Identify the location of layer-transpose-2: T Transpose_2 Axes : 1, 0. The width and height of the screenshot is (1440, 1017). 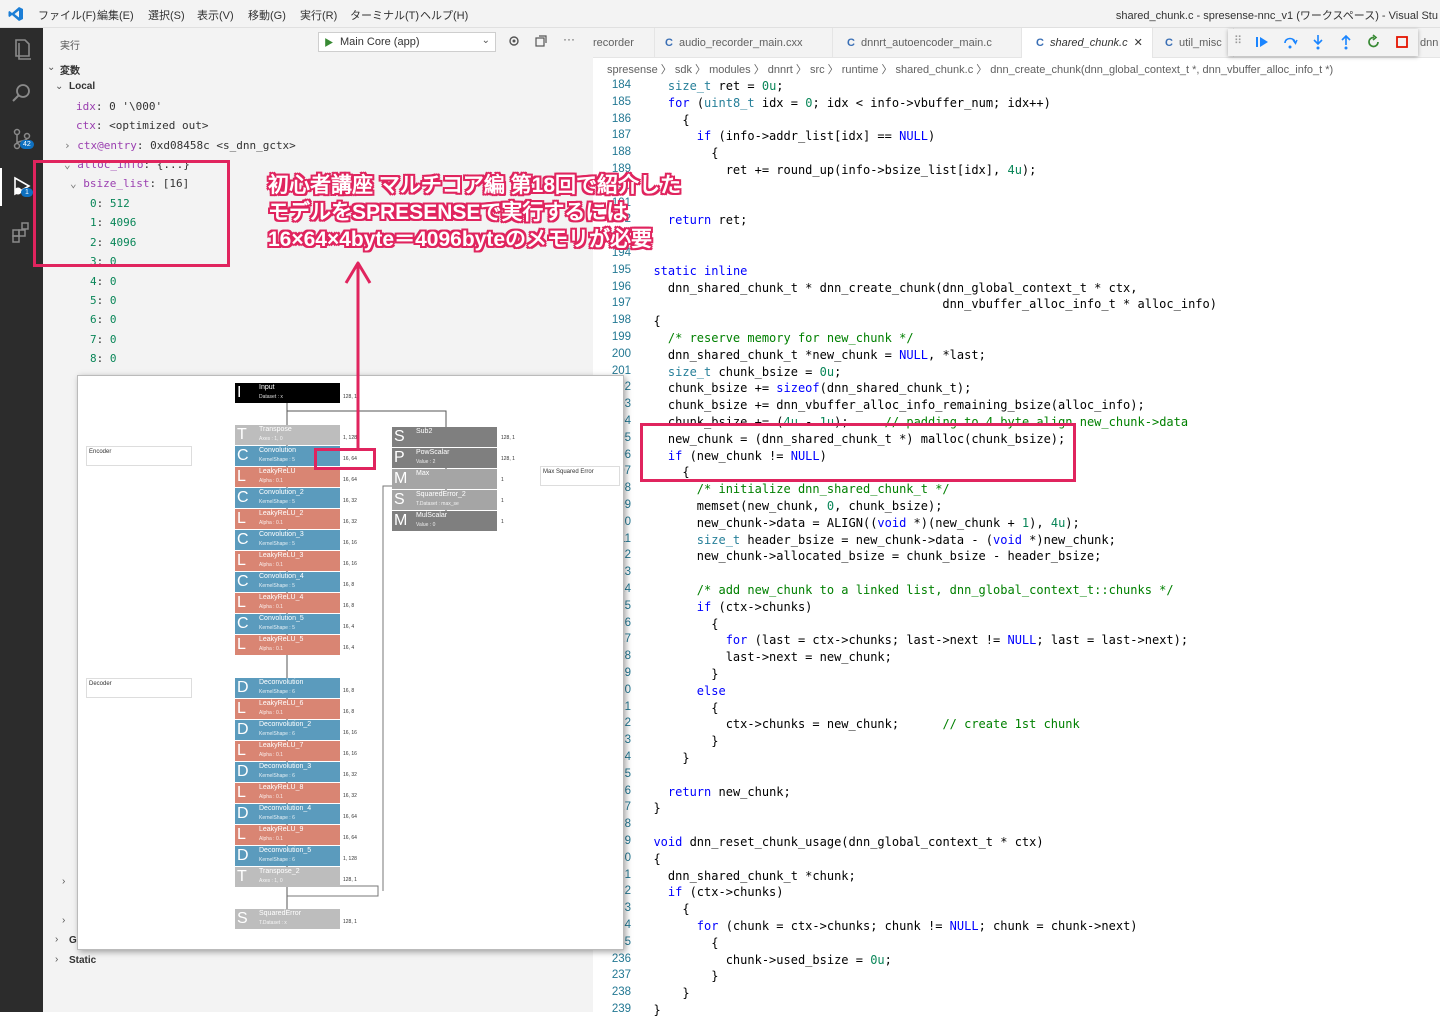
(287, 877).